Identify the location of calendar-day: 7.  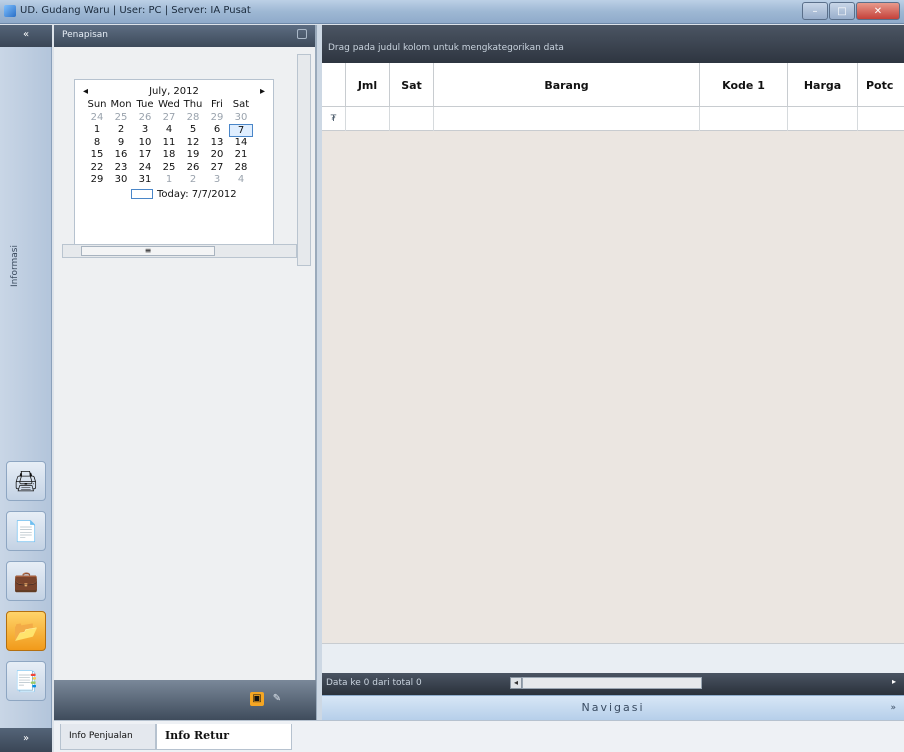
(241, 130).